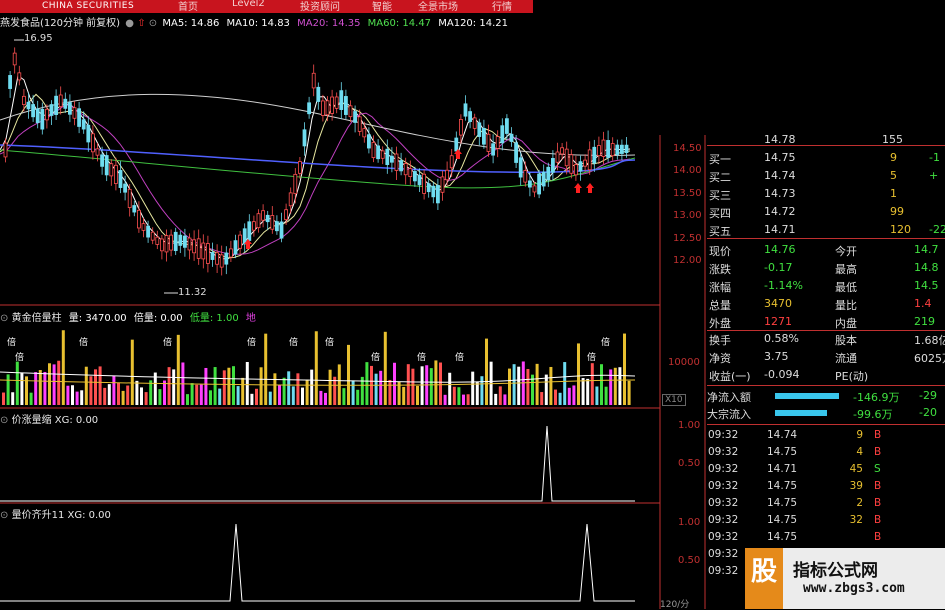 This screenshot has width=945, height=610. What do you see at coordinates (846, 251) in the screenshot?
I see `stat-label: 今开` at bounding box center [846, 251].